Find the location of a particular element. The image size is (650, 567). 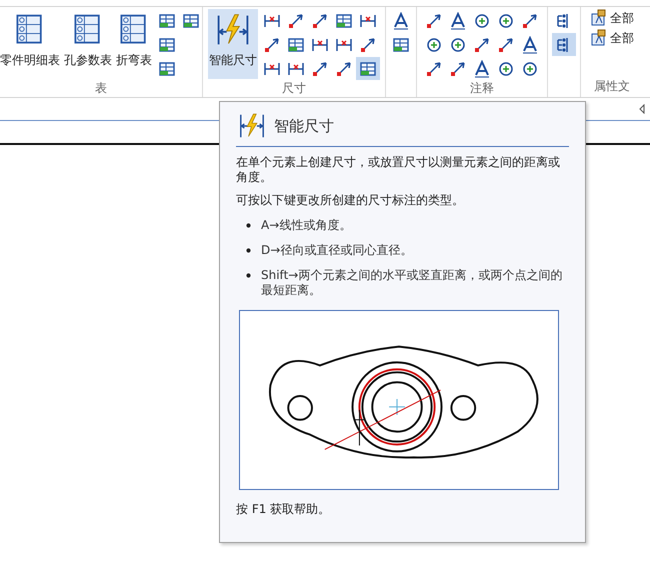

ribbon-button: 零件明细表 is located at coordinates (30, 44).